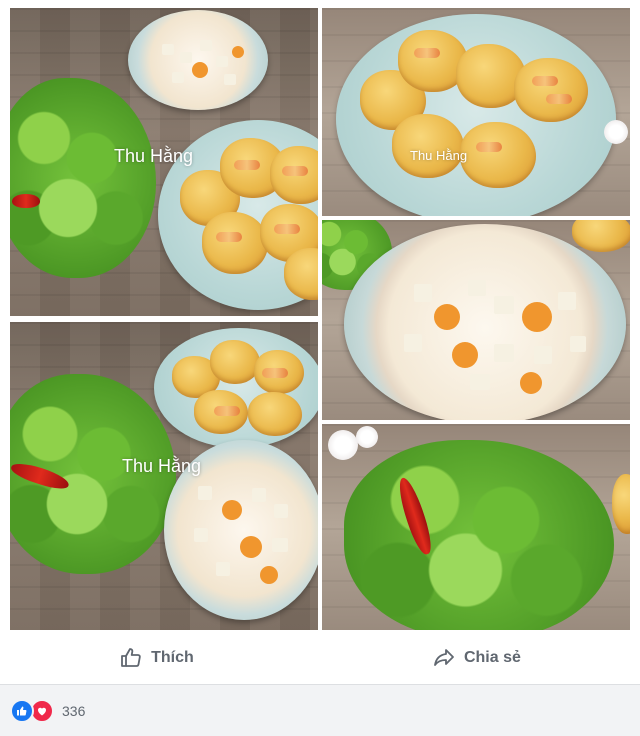 This screenshot has width=640, height=736. What do you see at coordinates (22, 710) in the screenshot?
I see `like-reaction-icon` at bounding box center [22, 710].